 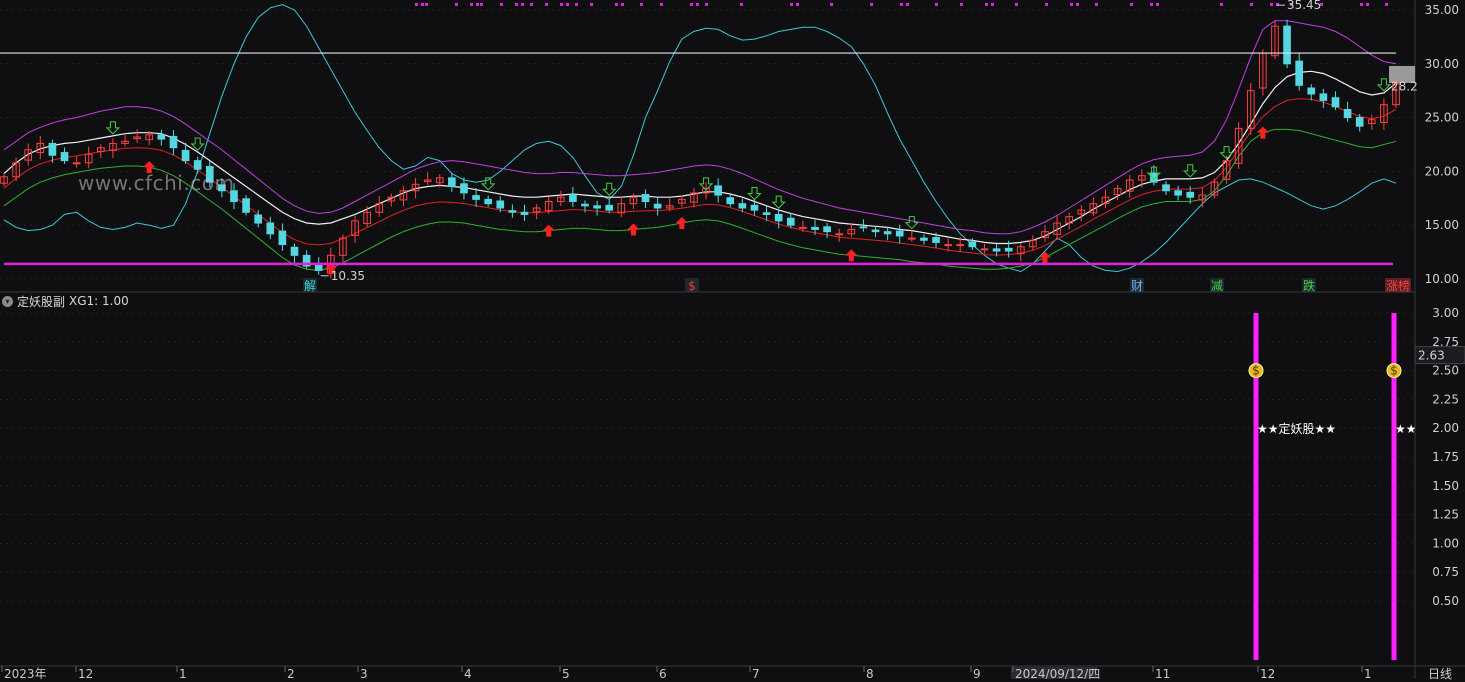 I want to click on event-marker: 财, so click(x=1137, y=285).